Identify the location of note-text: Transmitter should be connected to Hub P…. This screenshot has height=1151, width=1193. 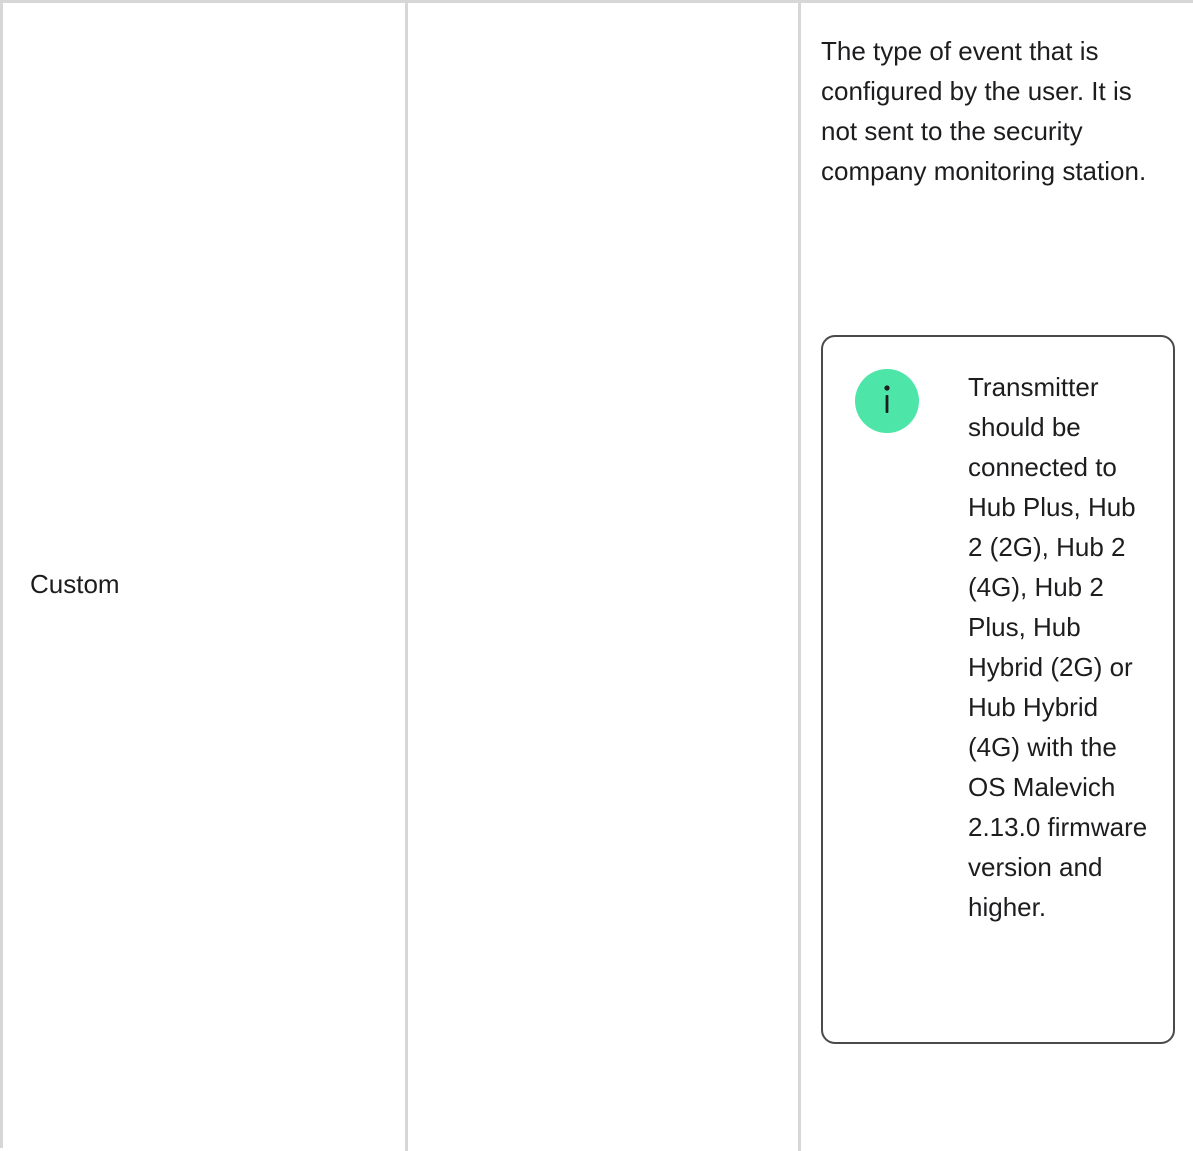
(1058, 647).